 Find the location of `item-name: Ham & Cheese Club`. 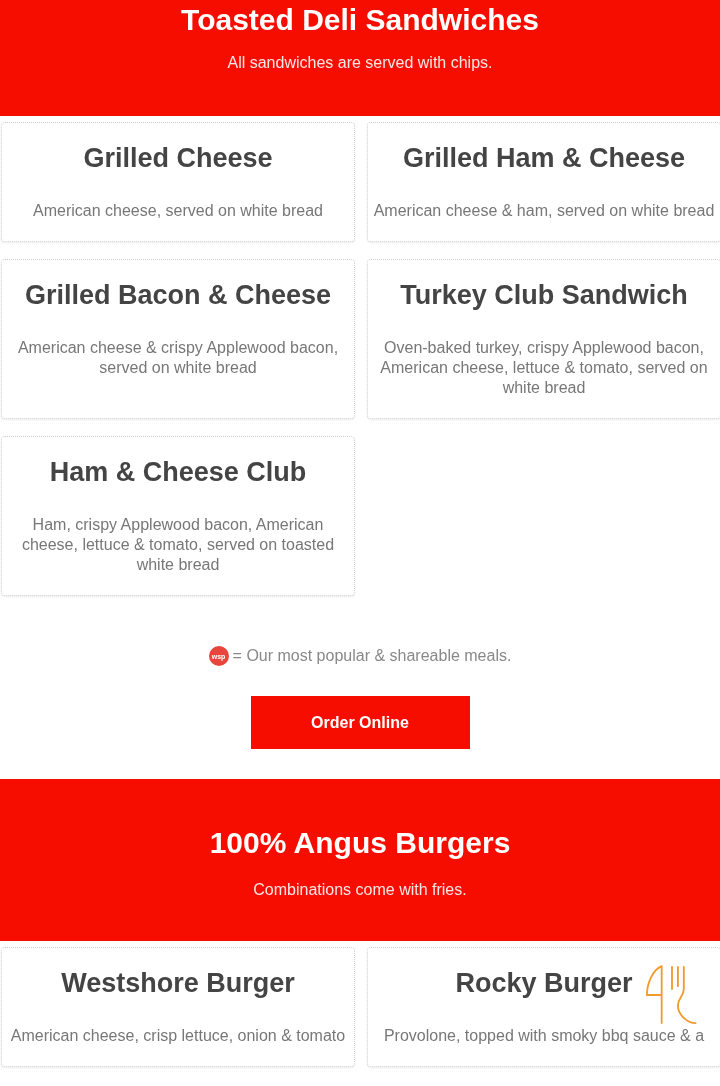

item-name: Ham & Cheese Club is located at coordinates (178, 472).